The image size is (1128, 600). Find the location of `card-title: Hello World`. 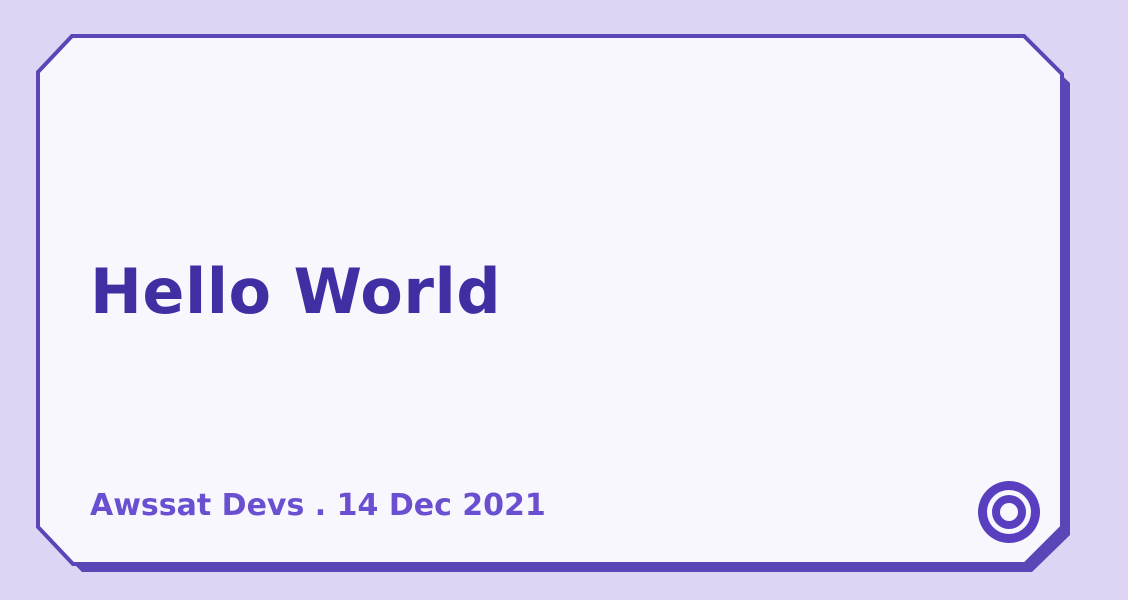

card-title: Hello World is located at coordinates (296, 291).